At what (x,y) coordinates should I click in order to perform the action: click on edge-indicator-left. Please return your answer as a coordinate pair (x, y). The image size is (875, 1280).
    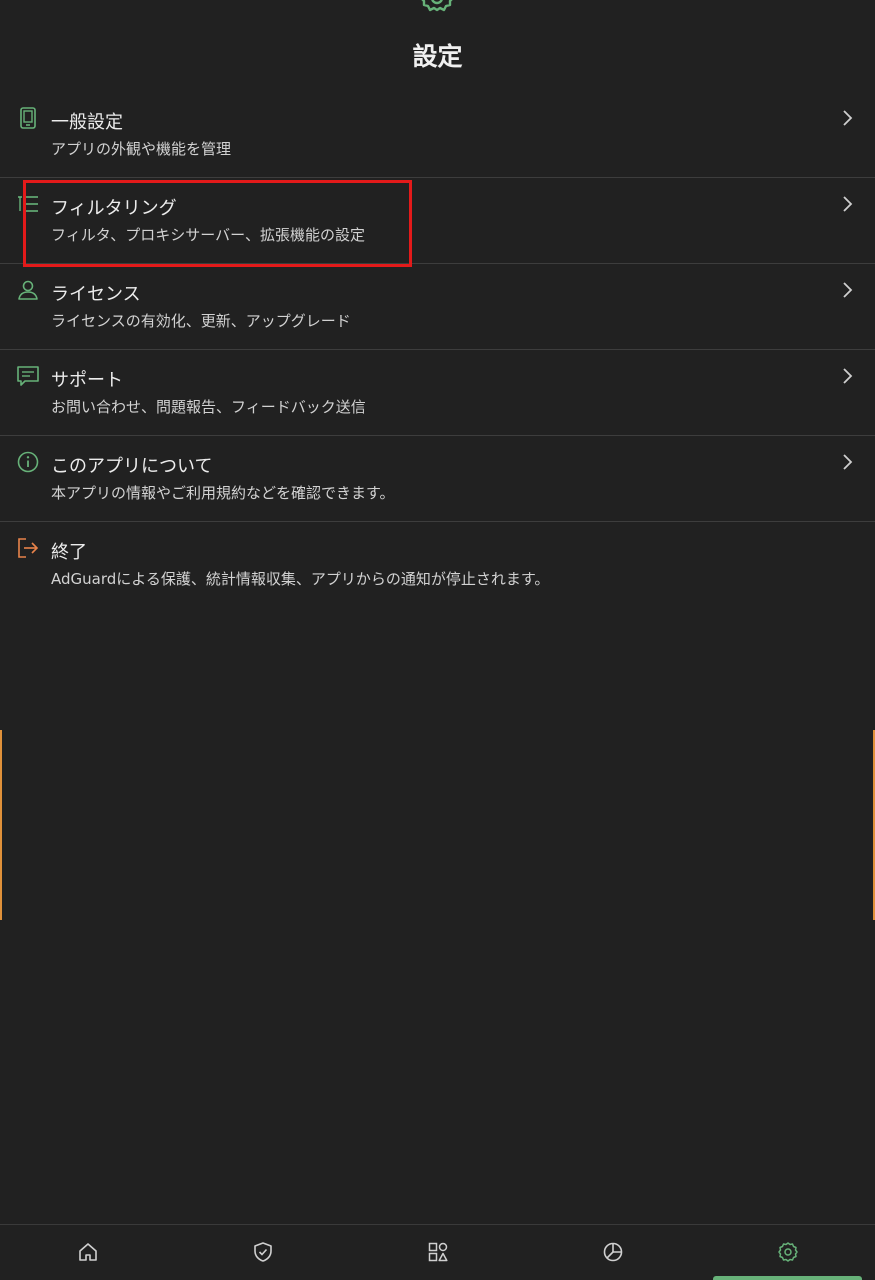
    Looking at the image, I should click on (1, 825).